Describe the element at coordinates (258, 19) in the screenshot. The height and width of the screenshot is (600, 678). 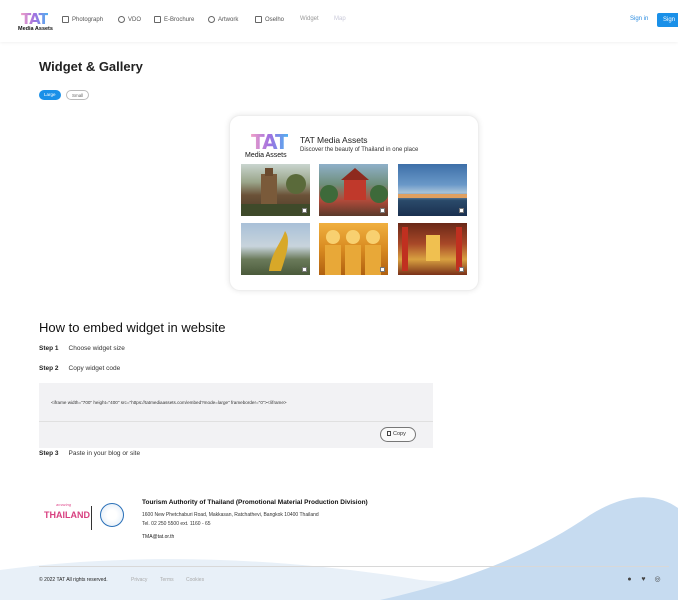
I see `document-icon` at that location.